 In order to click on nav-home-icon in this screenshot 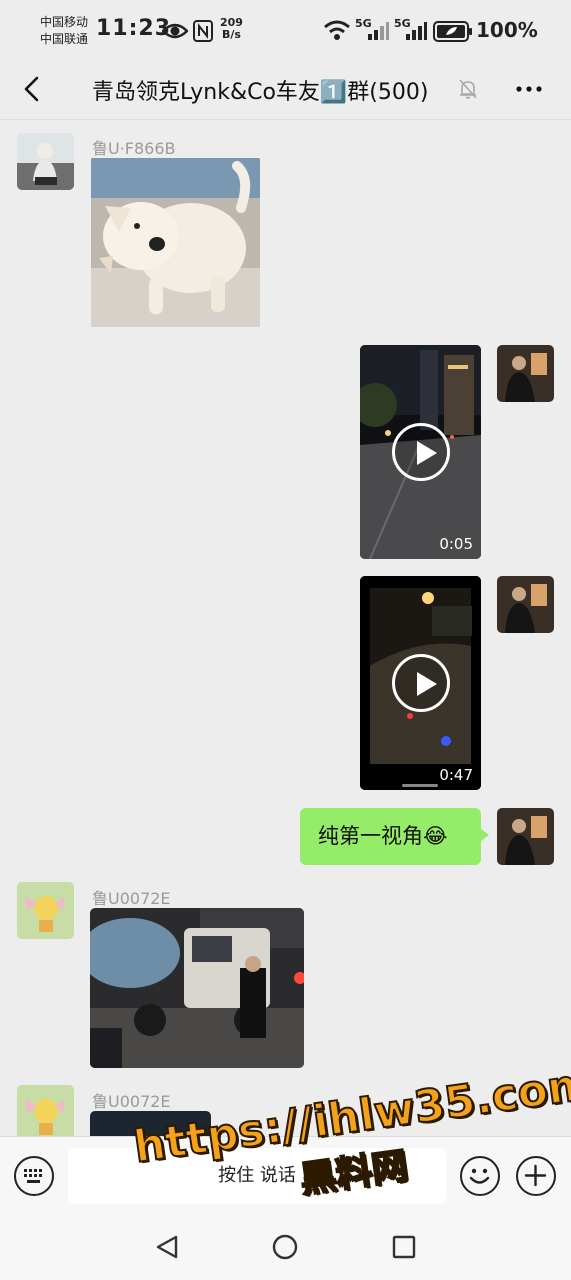, I will do `click(285, 1247)`.